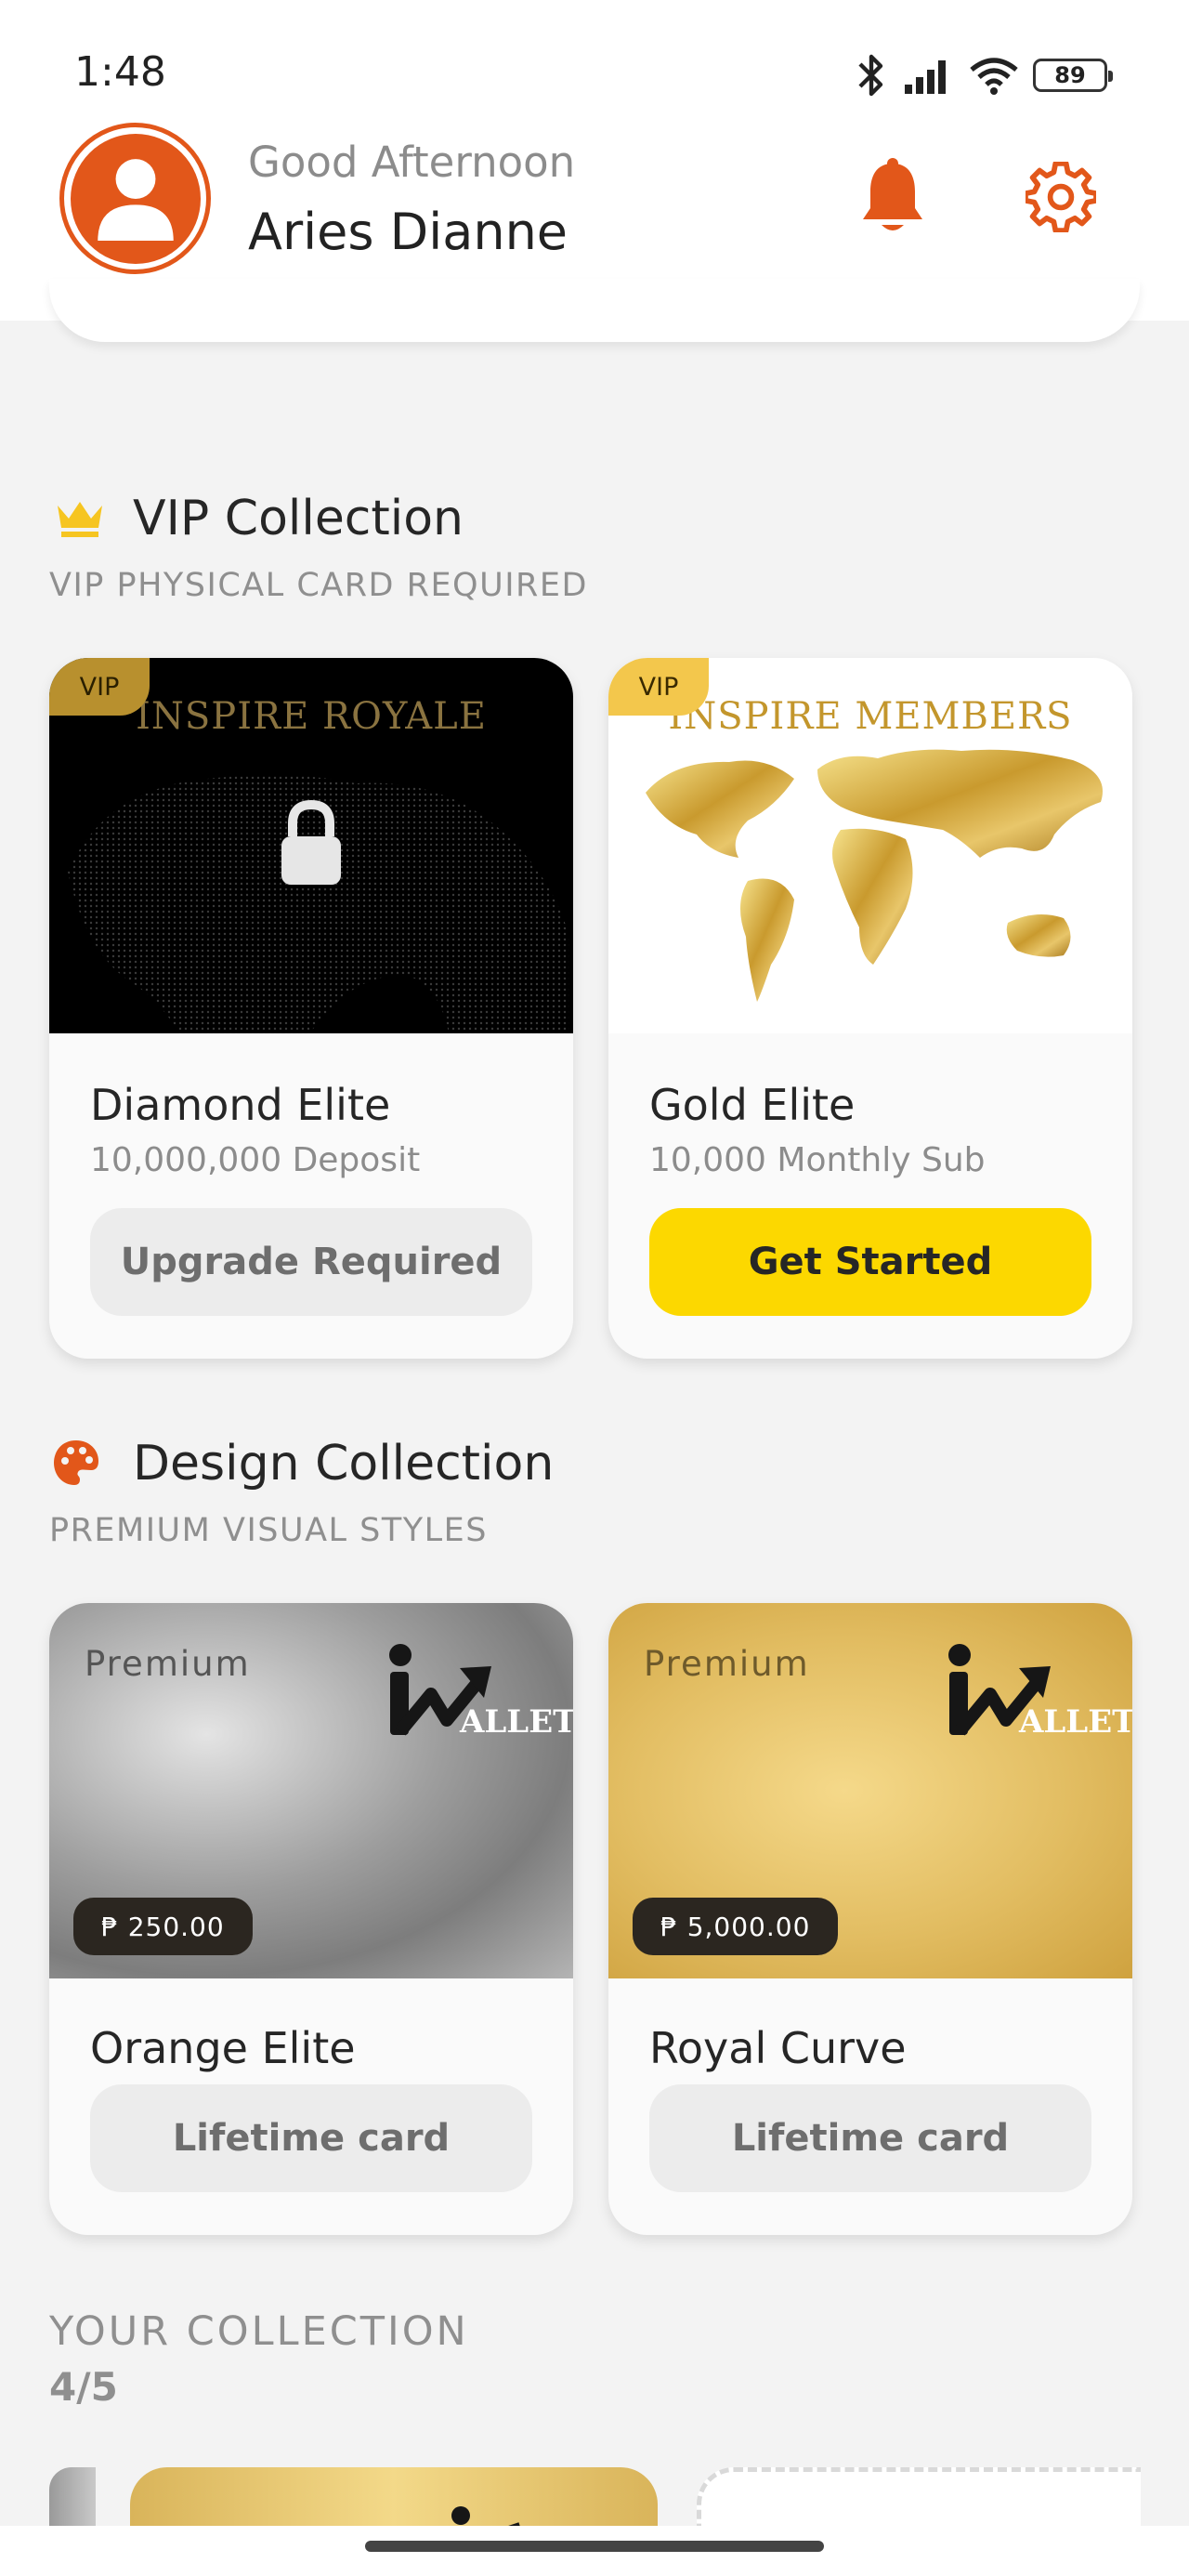 This screenshot has height=2576, width=1189. What do you see at coordinates (163, 1926) in the screenshot?
I see `price-pill: ₱ 250.00` at bounding box center [163, 1926].